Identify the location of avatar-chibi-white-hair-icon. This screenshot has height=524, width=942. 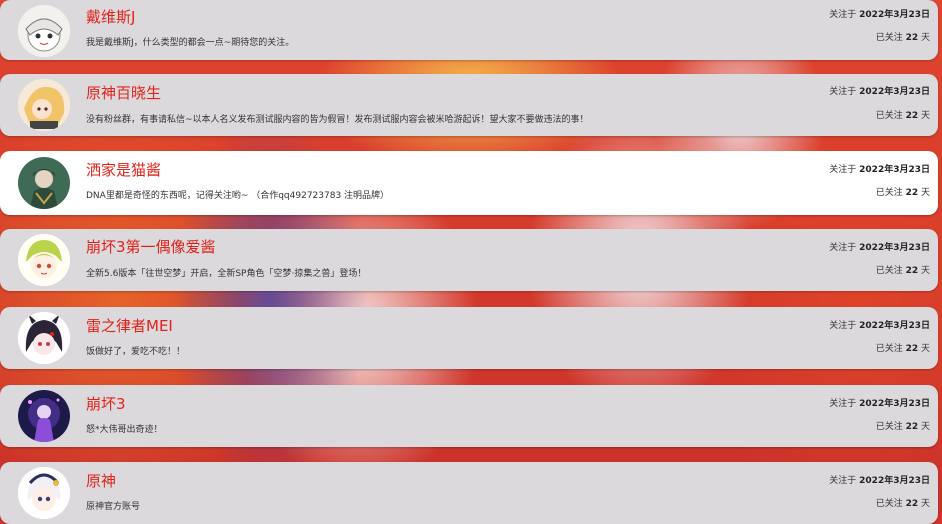
(44, 31).